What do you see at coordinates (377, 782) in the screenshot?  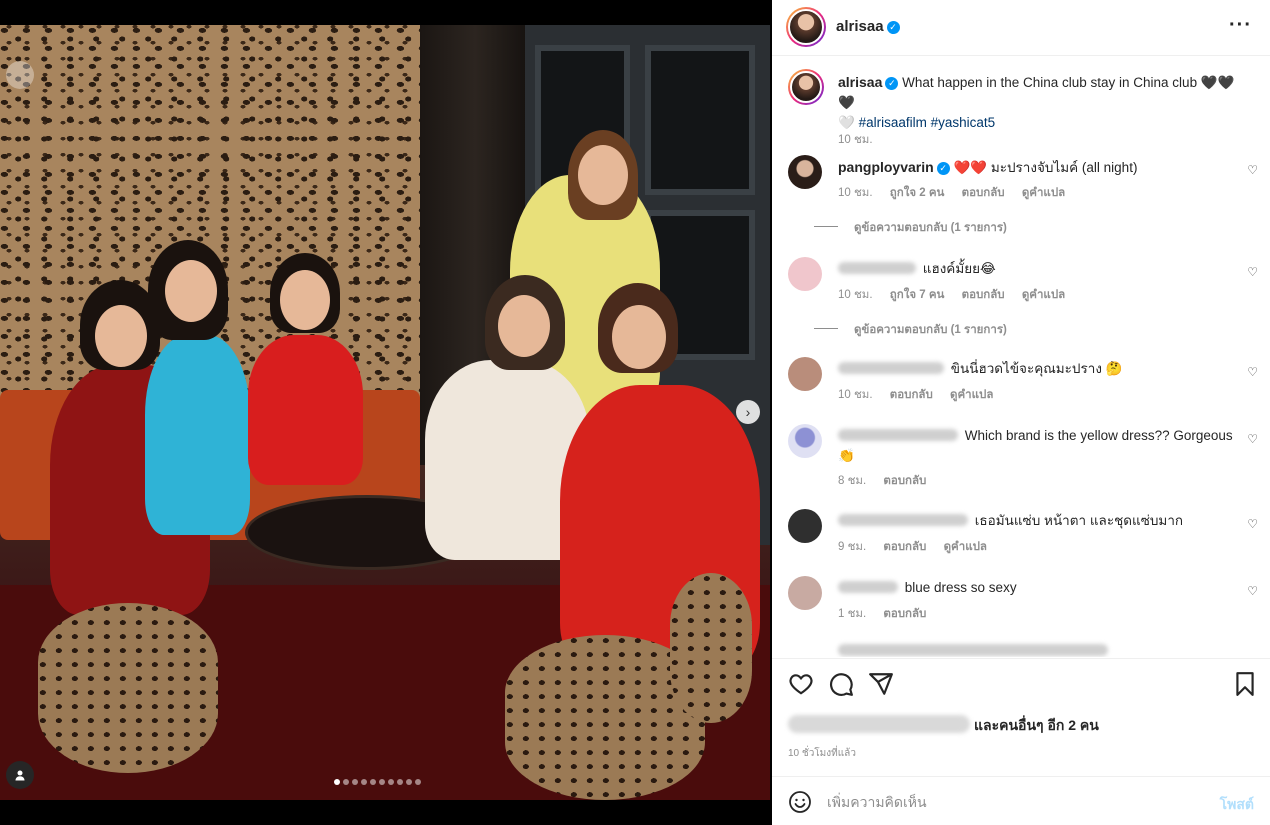 I see `carousel-indicator` at bounding box center [377, 782].